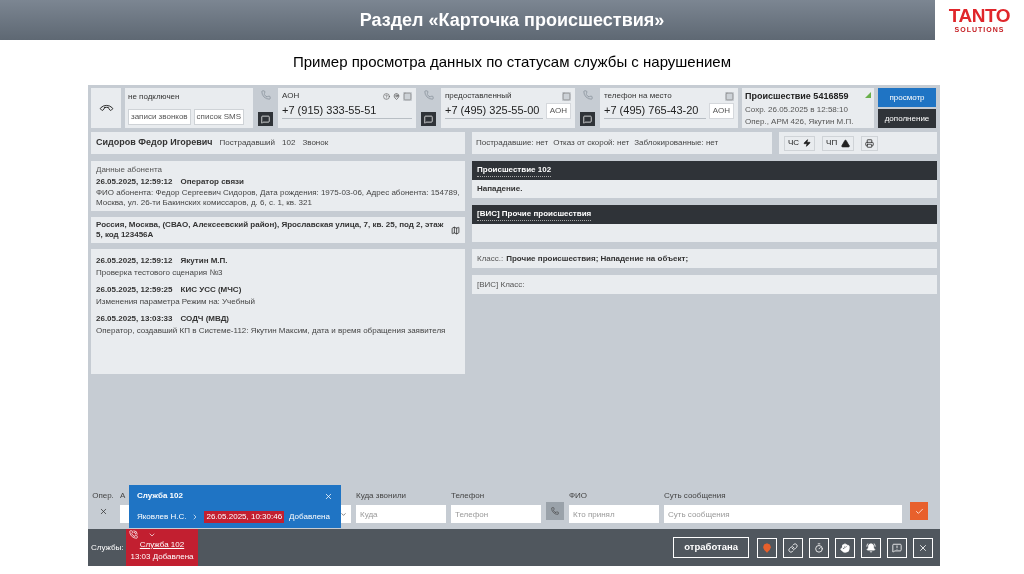 The image size is (1024, 574). What do you see at coordinates (162, 517) in the screenshot?
I see `popup-person: Яковлев Н.С.` at bounding box center [162, 517].